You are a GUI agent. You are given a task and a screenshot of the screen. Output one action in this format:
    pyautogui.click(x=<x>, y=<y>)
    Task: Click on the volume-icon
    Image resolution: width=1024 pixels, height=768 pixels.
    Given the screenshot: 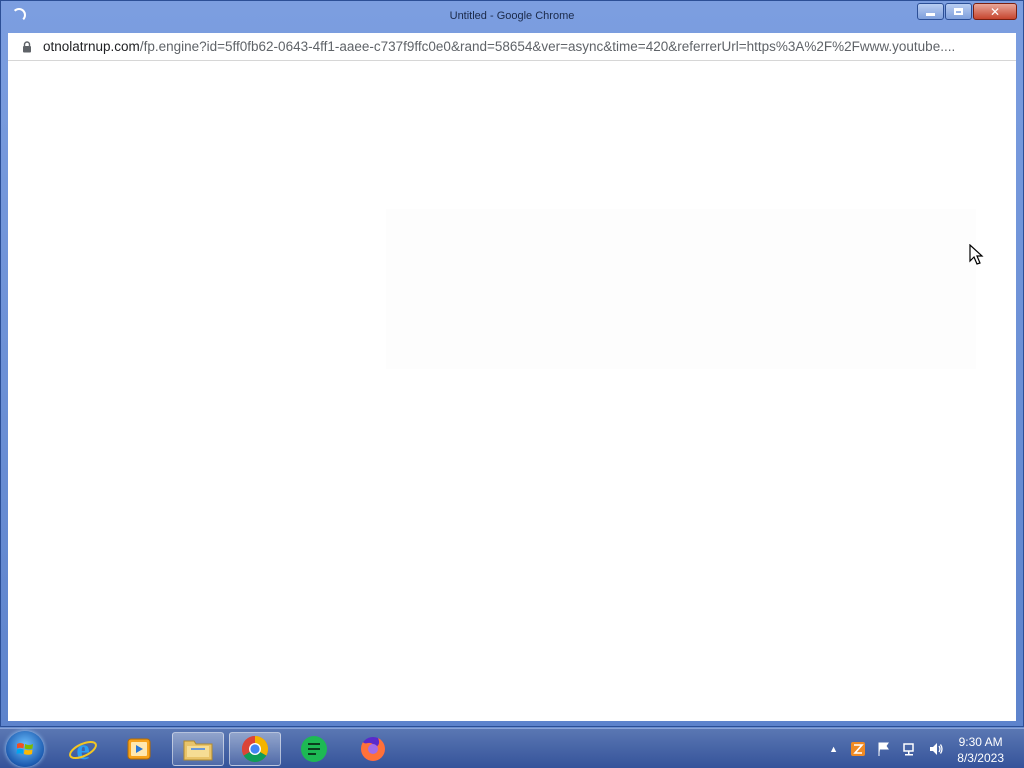 What is the action you would take?
    pyautogui.click(x=936, y=749)
    